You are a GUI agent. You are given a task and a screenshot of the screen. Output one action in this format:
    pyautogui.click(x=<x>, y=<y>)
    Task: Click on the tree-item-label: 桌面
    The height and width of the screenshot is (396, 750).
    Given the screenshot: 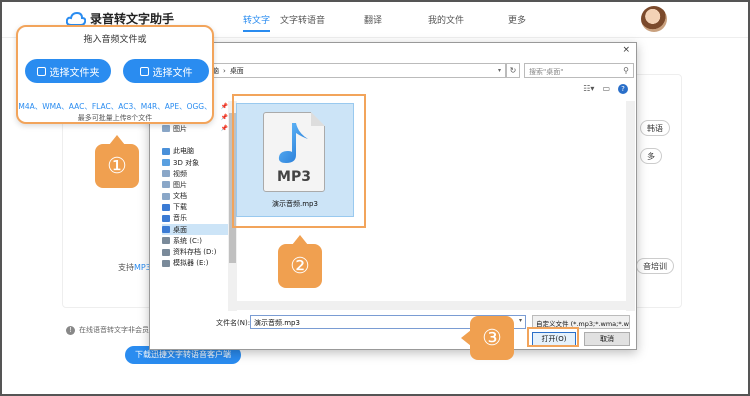 What is the action you would take?
    pyautogui.click(x=180, y=229)
    